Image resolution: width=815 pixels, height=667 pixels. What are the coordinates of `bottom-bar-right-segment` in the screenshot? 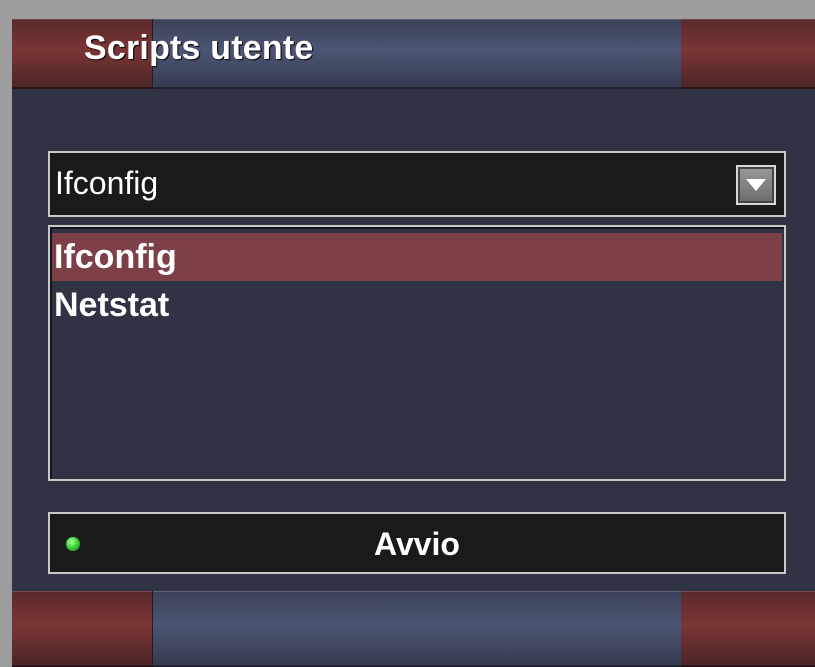 It's located at (748, 629).